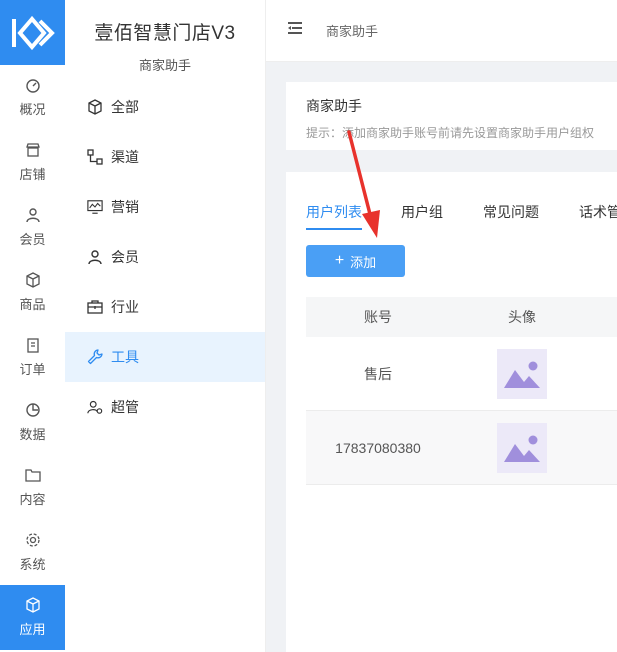 This screenshot has width=617, height=652. Describe the element at coordinates (95, 357) in the screenshot. I see `wrench-icon` at that location.